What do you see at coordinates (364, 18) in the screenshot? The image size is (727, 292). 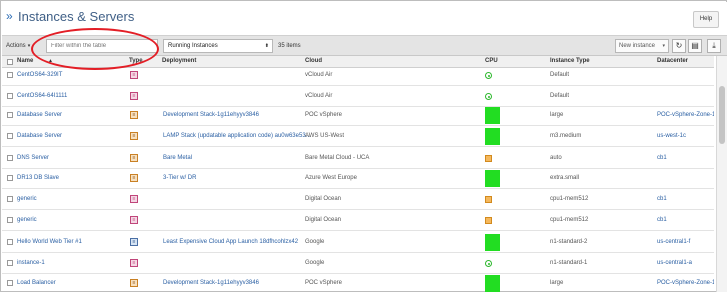 I see `title-bar: » Instances & Servers Help` at bounding box center [364, 18].